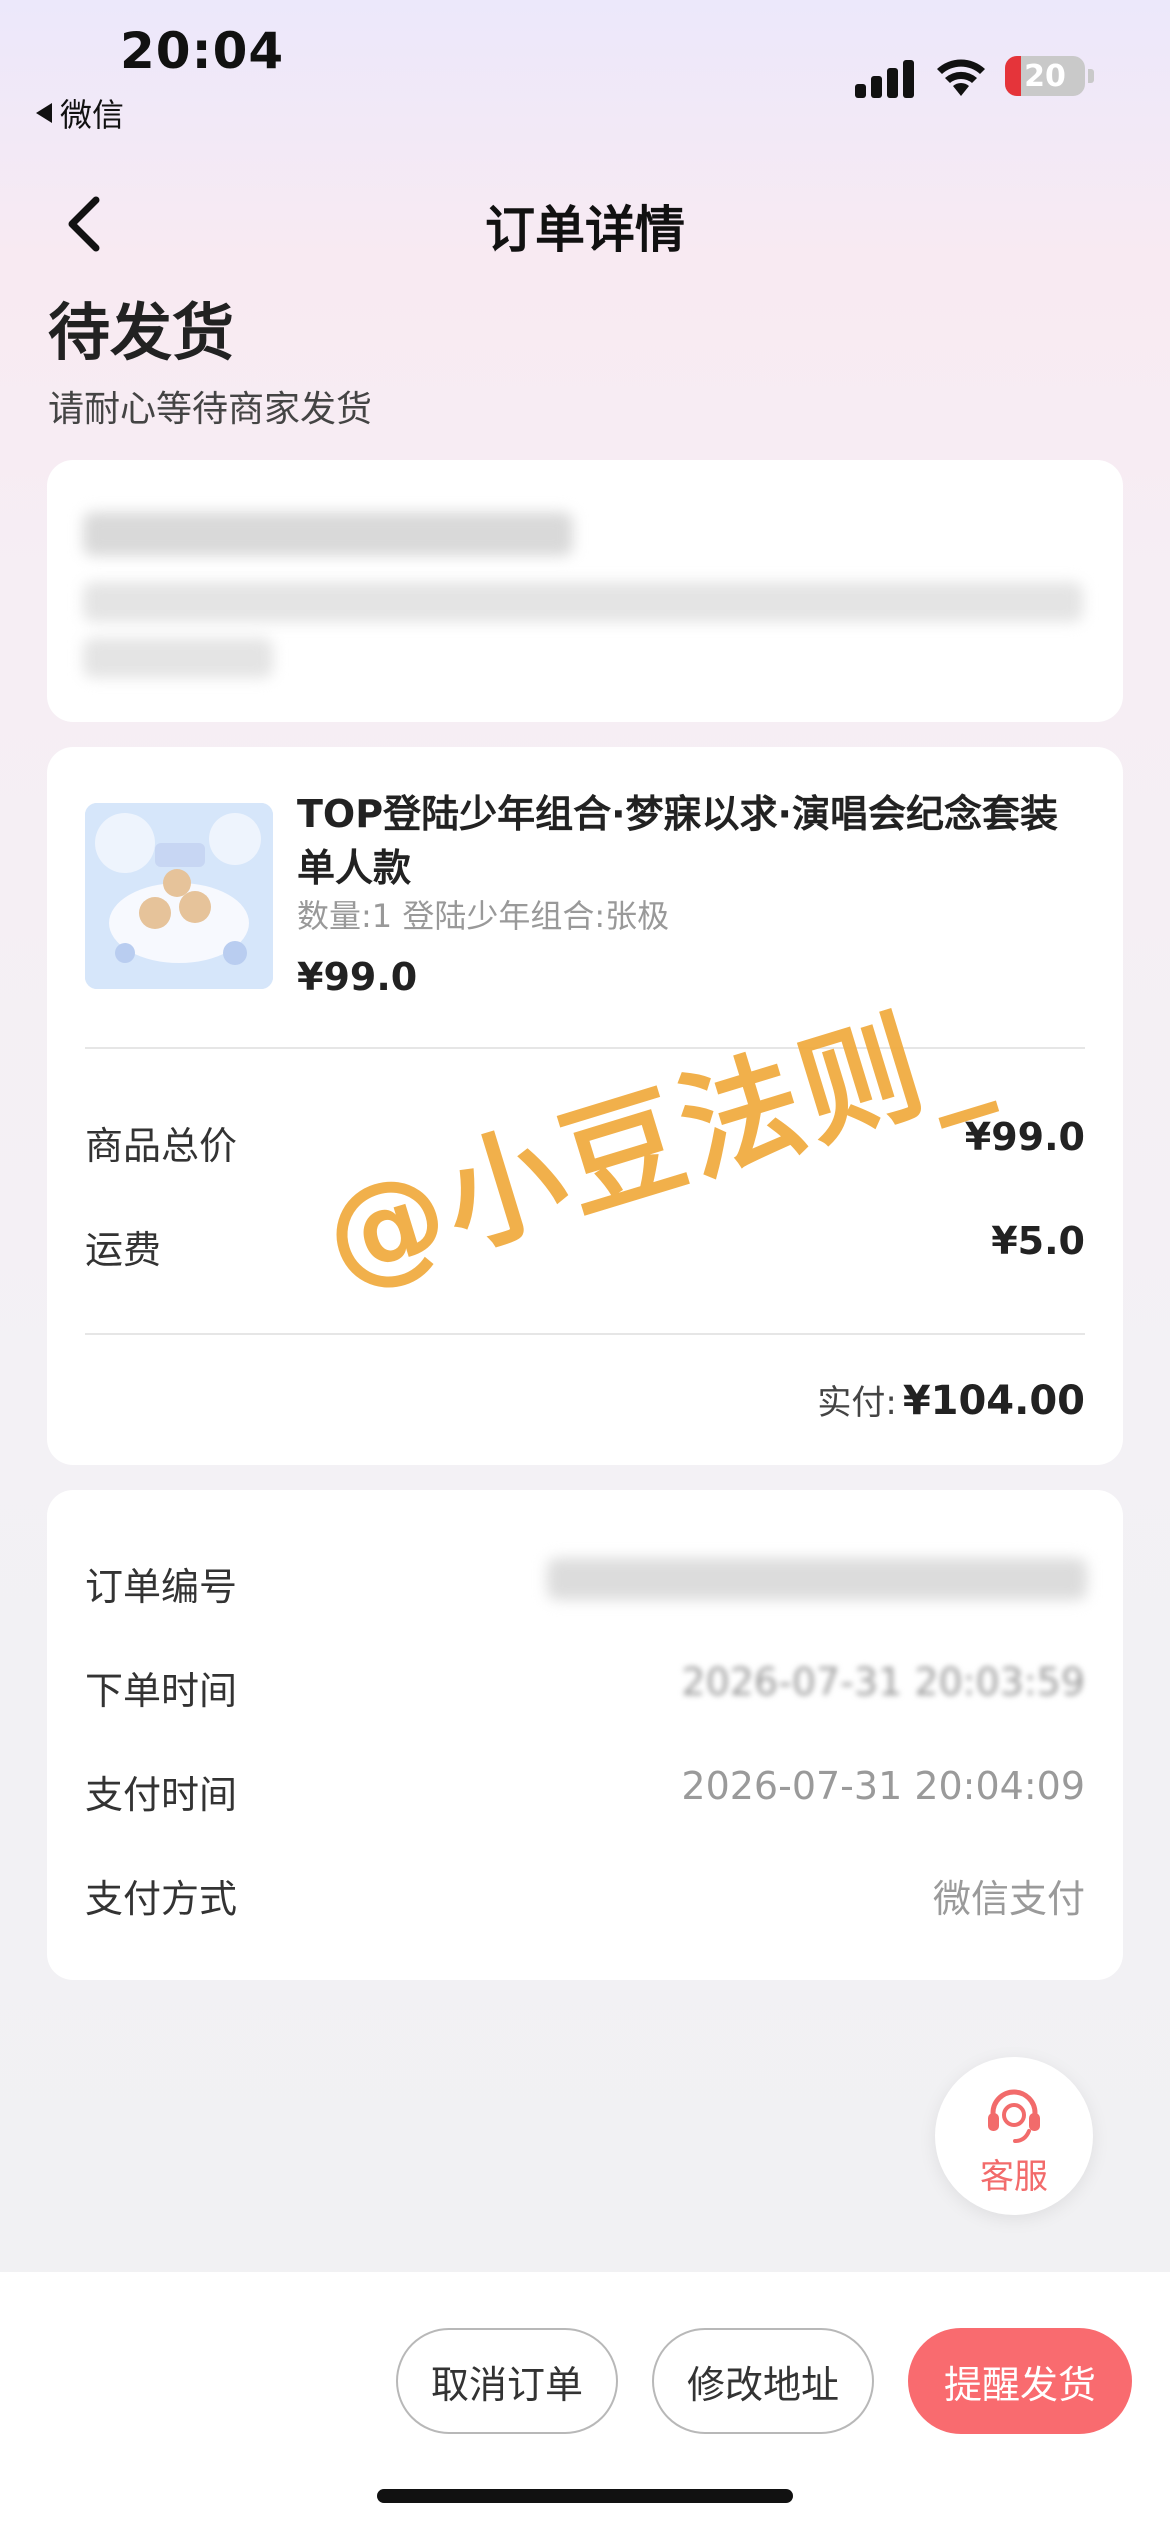 The image size is (1170, 2532). I want to click on product-price: ¥99.0, so click(357, 977).